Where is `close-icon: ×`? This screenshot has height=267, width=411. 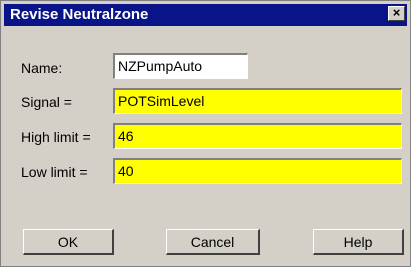
close-icon: × is located at coordinates (396, 12).